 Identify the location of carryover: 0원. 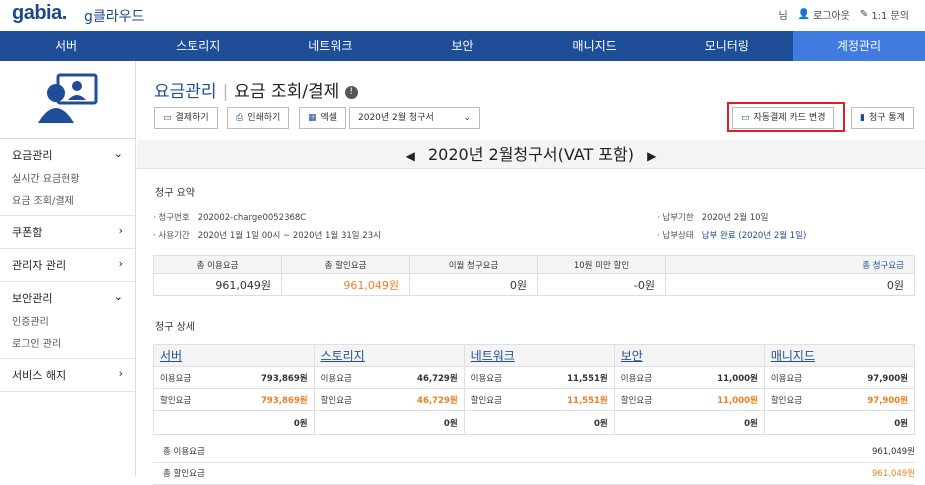
(473, 284).